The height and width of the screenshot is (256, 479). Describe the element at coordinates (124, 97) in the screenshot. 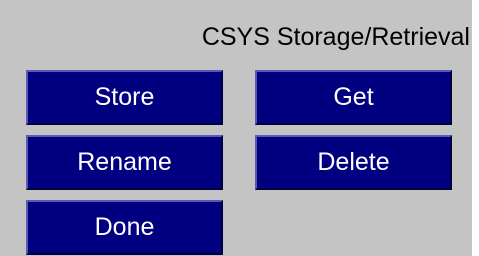

I see `store-button: Store` at that location.